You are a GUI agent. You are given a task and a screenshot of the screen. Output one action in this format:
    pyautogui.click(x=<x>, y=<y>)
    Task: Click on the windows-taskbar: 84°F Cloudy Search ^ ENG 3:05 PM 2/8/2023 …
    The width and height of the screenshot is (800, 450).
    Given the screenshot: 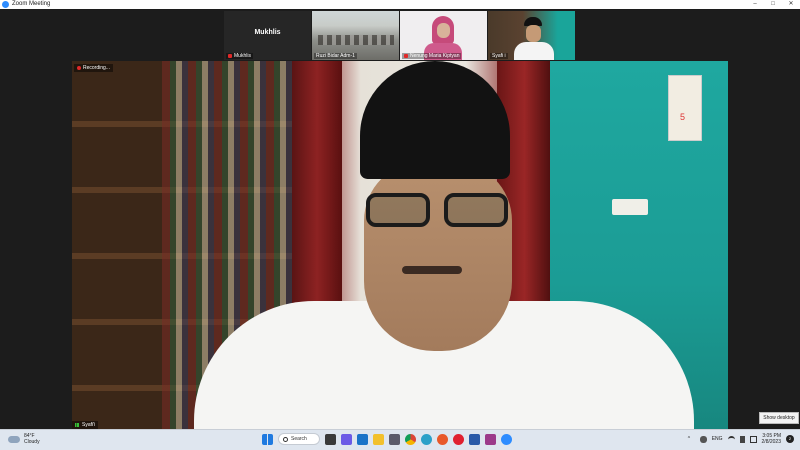 What is the action you would take?
    pyautogui.click(x=400, y=439)
    